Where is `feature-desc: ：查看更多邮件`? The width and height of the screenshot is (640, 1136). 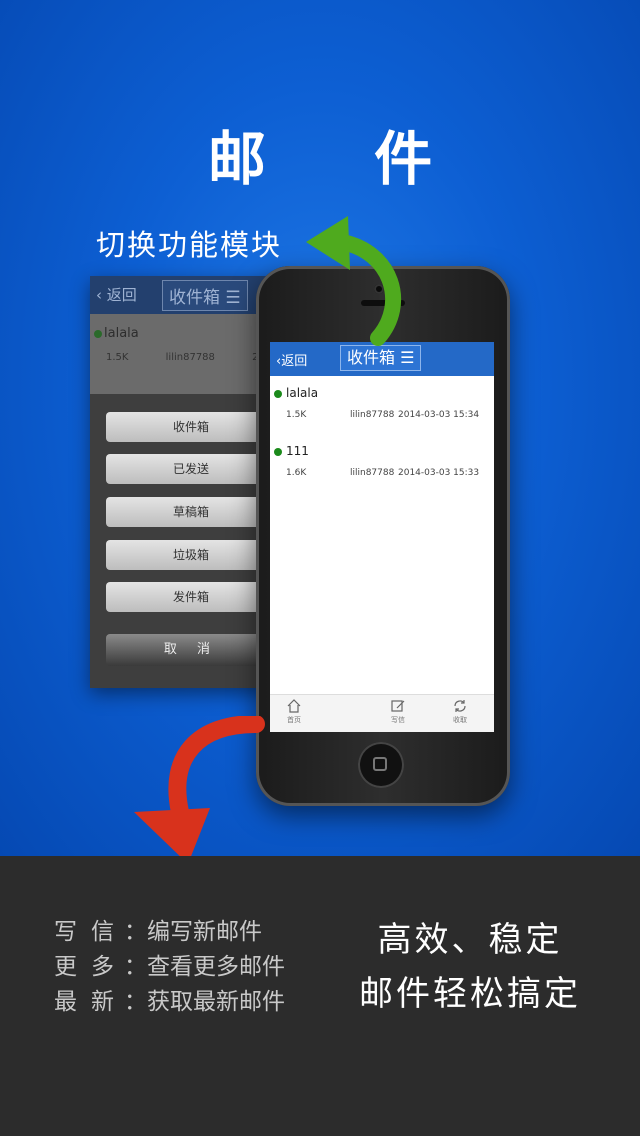
feature-desc: ：查看更多邮件 is located at coordinates (204, 967).